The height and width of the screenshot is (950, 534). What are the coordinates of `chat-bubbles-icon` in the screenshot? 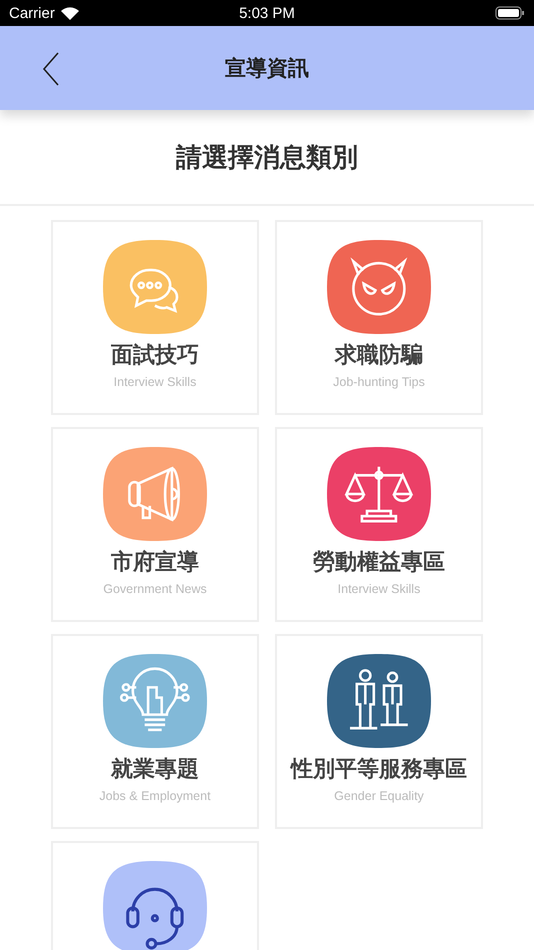 It's located at (154, 290).